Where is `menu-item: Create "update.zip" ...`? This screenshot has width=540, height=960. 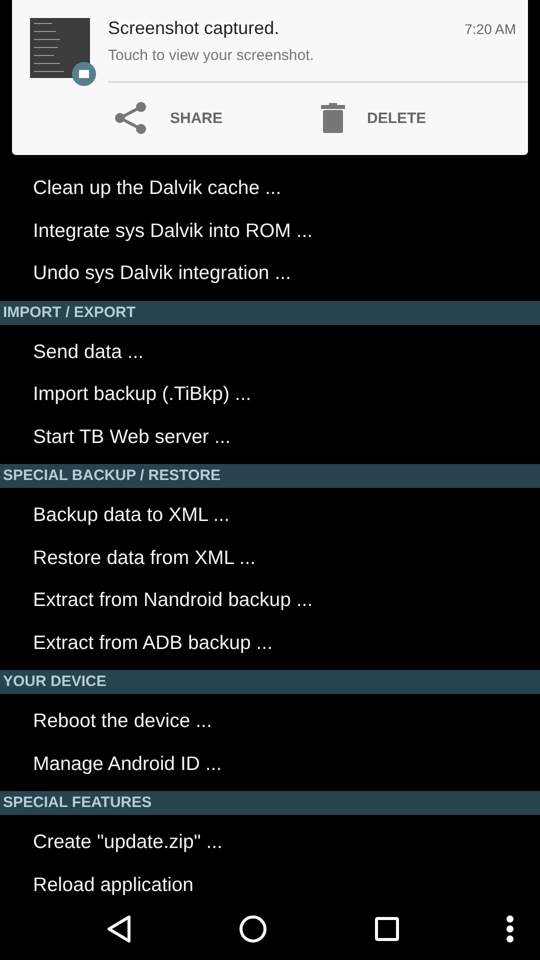 menu-item: Create "update.zip" ... is located at coordinates (270, 842).